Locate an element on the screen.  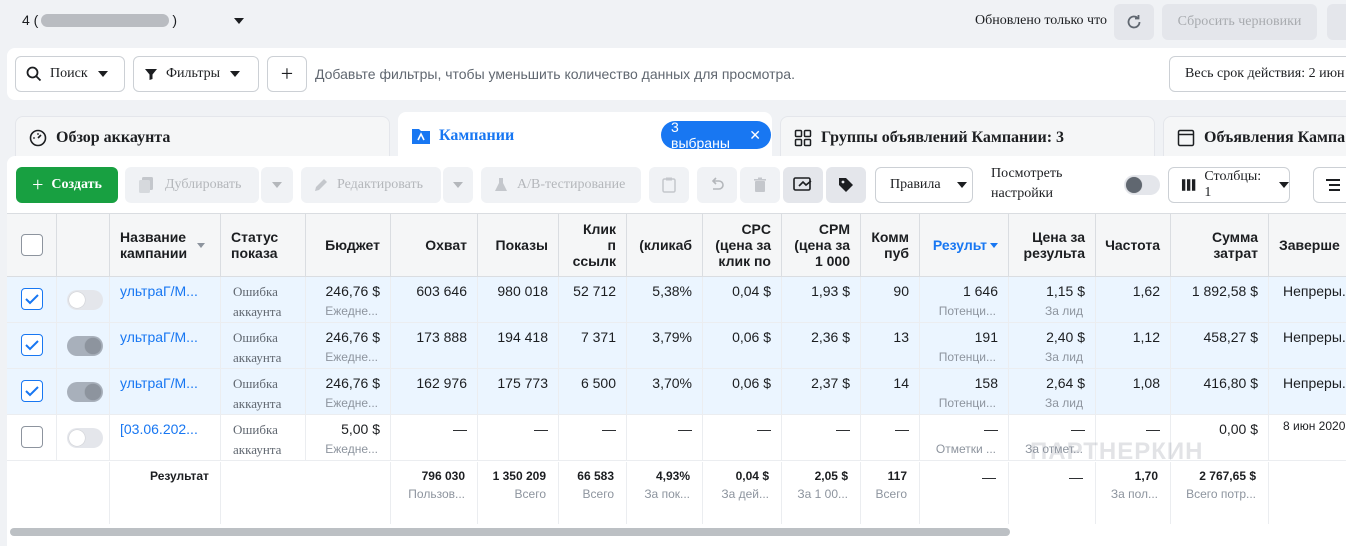
col-ends: Заверше is located at coordinates (1307, 245).